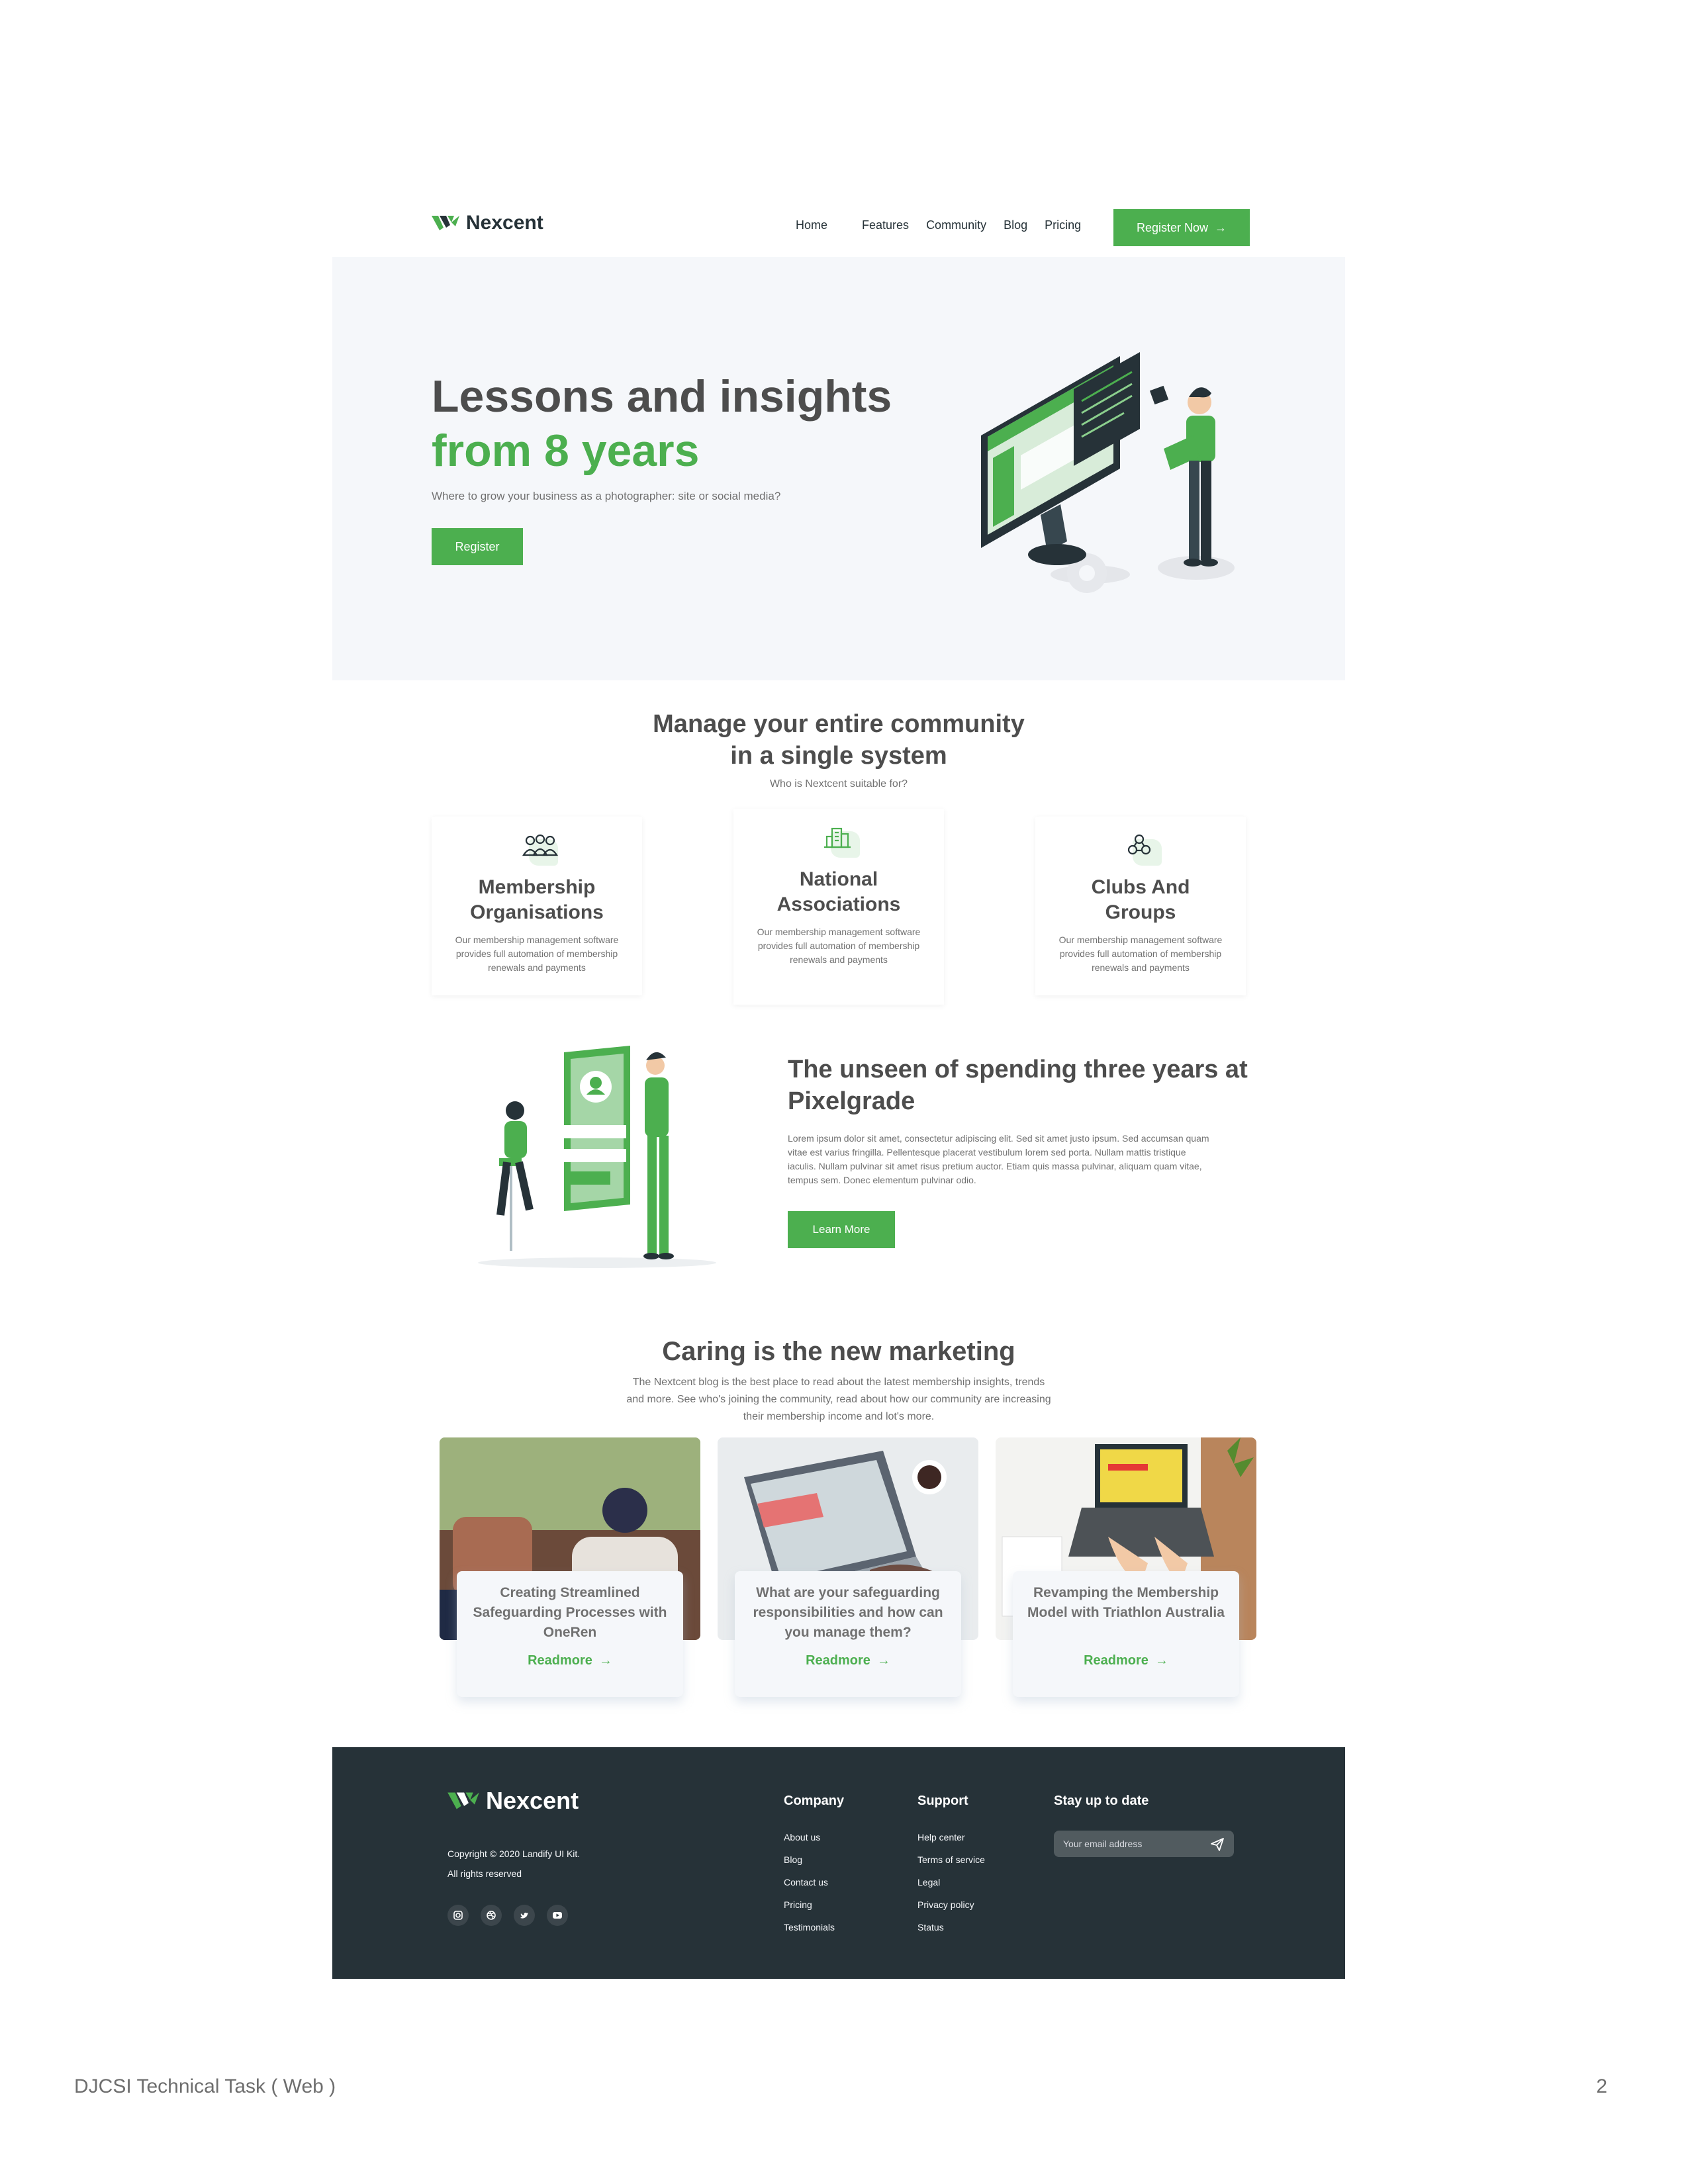  What do you see at coordinates (814, 1837) in the screenshot?
I see `footer-link-about: About us` at bounding box center [814, 1837].